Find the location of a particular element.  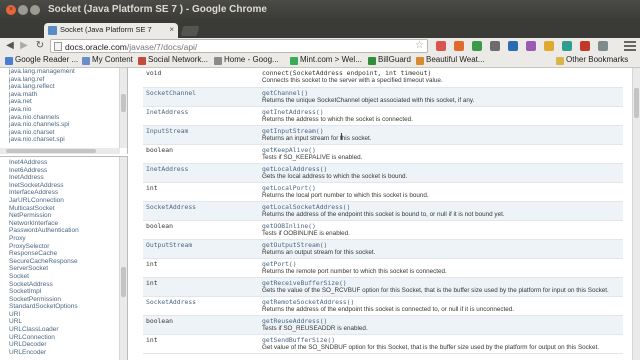

class-link: SocketAddress is located at coordinates (44, 285).